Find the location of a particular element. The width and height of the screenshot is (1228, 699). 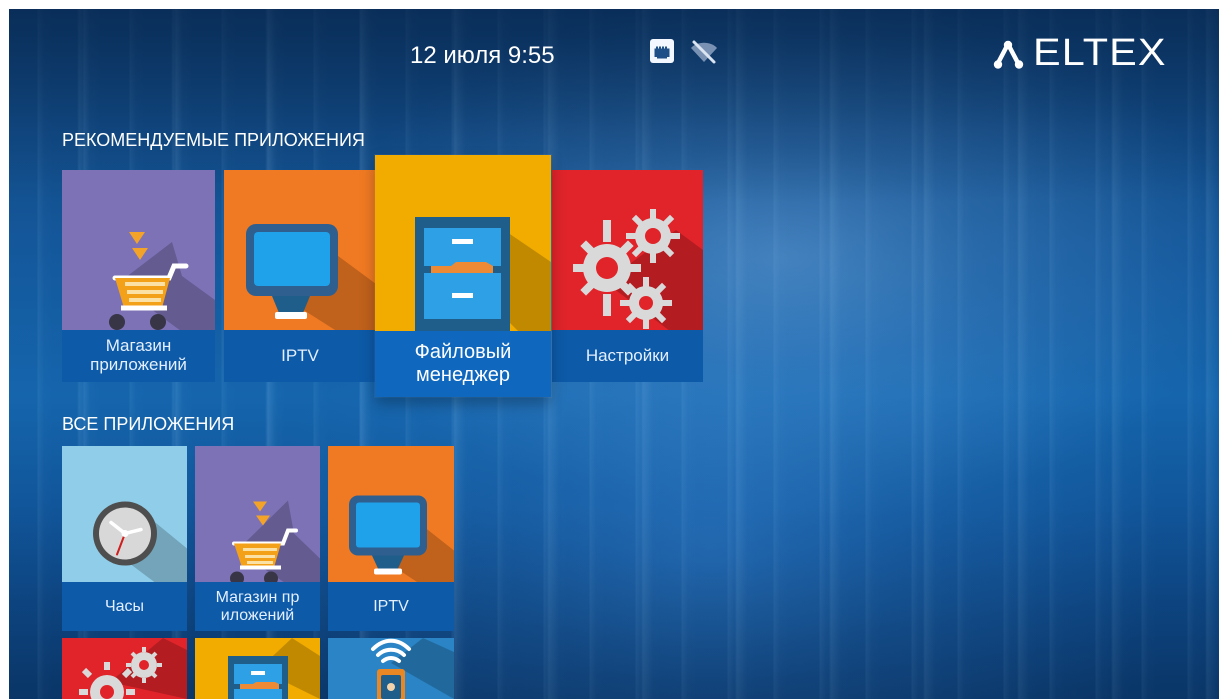

ethernet-connected-icon is located at coordinates (662, 51).